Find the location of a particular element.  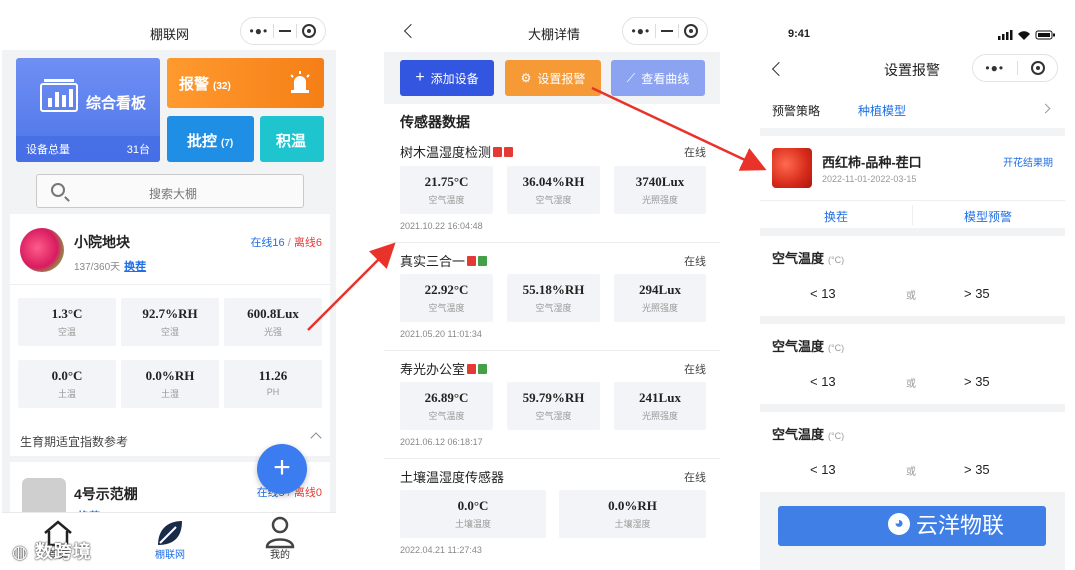

watermark: ◕ 云洋物联 is located at coordinates (946, 524).